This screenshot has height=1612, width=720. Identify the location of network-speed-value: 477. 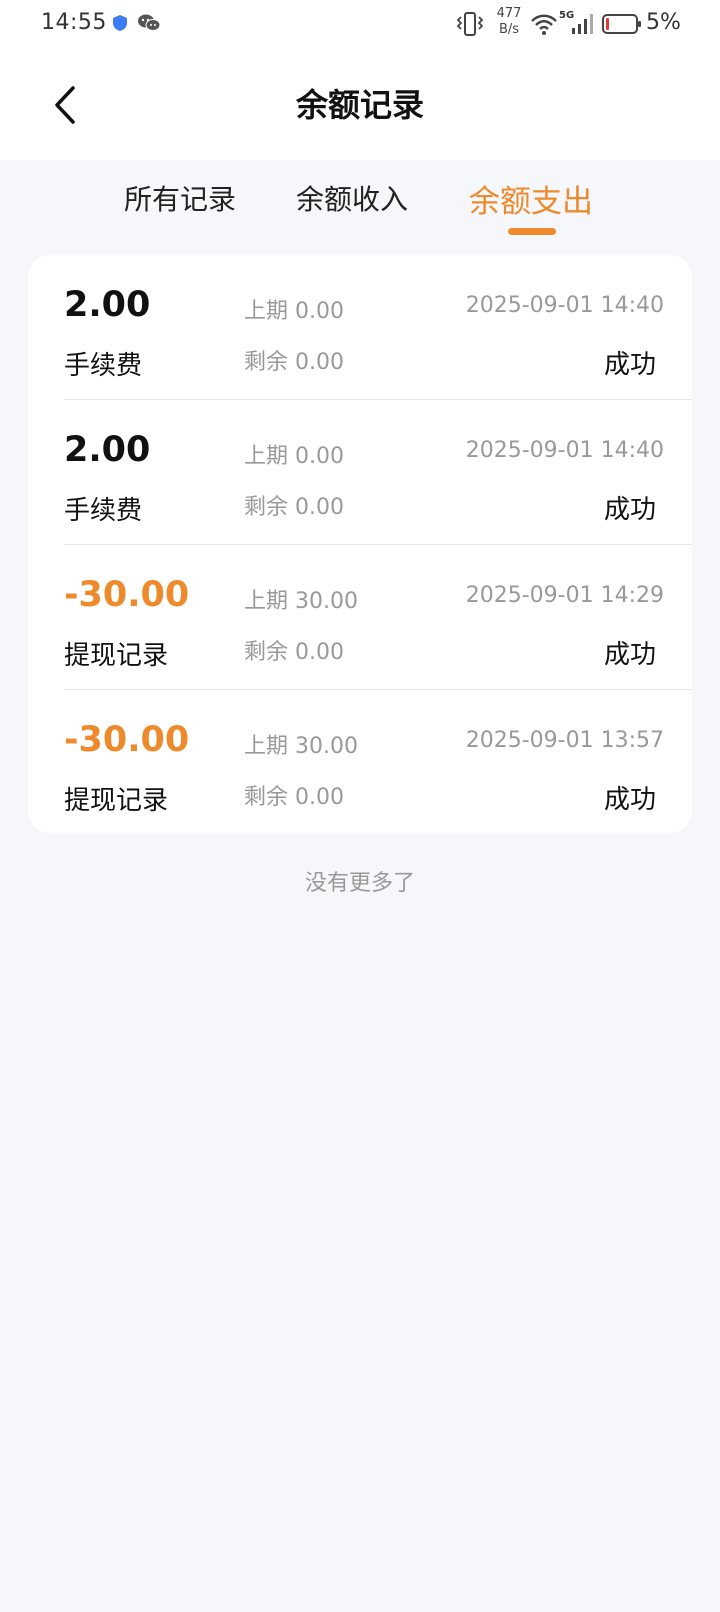
(509, 13).